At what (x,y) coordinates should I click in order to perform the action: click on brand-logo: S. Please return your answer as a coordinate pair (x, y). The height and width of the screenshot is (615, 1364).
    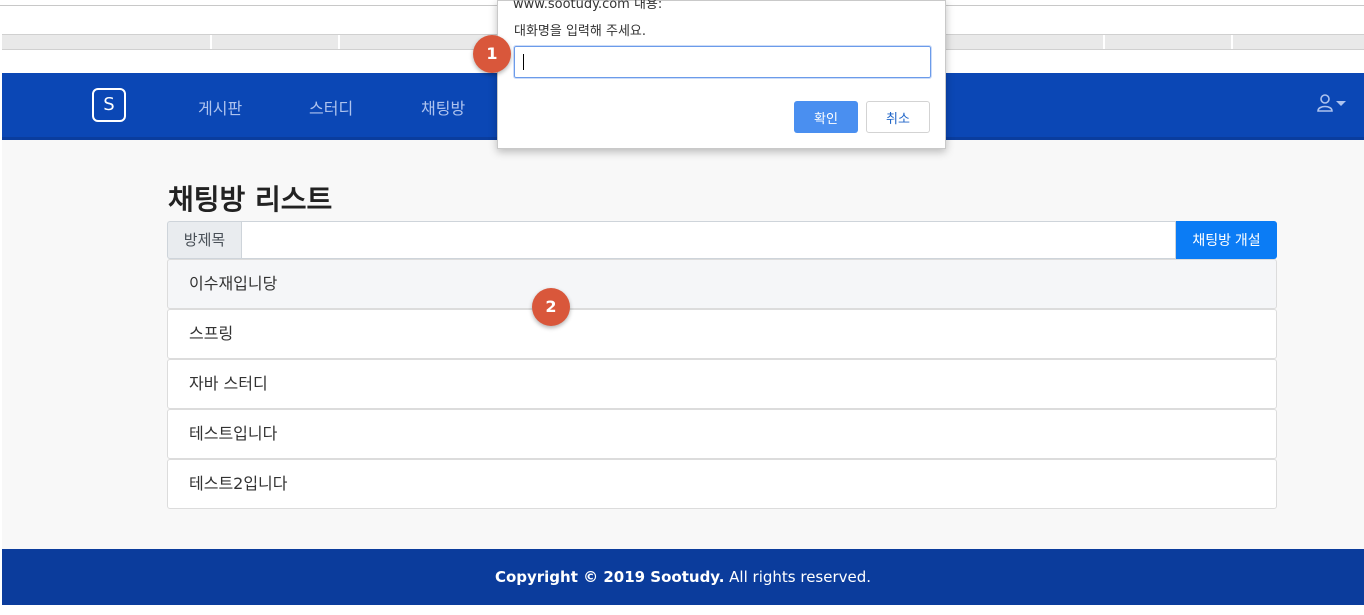
    Looking at the image, I should click on (109, 105).